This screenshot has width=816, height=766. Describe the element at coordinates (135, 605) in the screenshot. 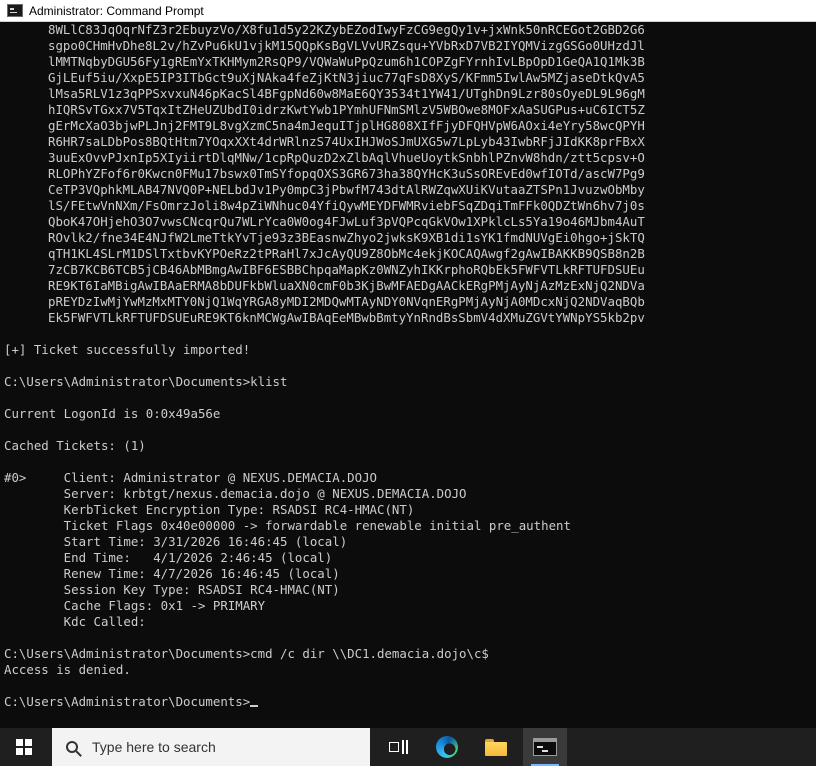

I see `ticket-cache-flags: Cache Flags: 0x1 -> PRIMARY` at that location.